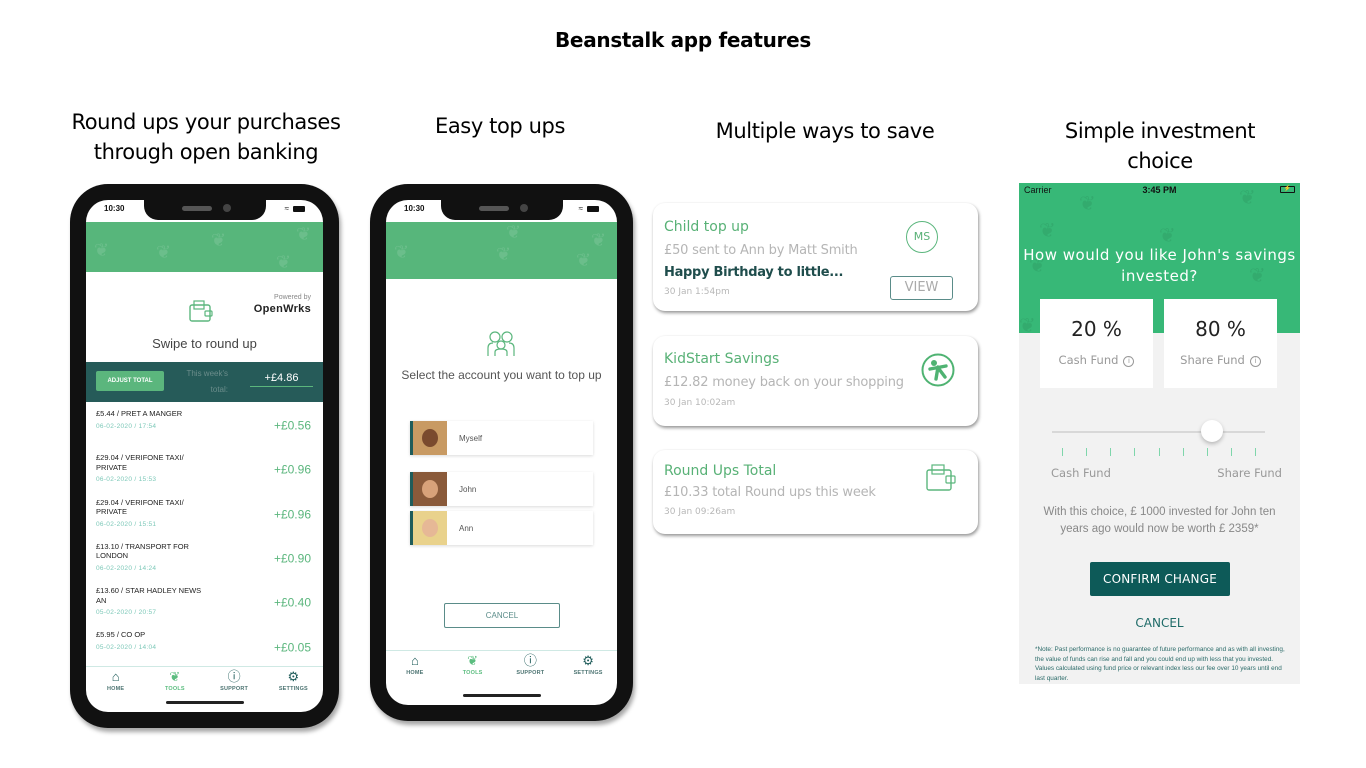 This screenshot has width=1366, height=768. I want to click on status-bar: Carrier 3:45 PM ⚡, so click(1159, 191).